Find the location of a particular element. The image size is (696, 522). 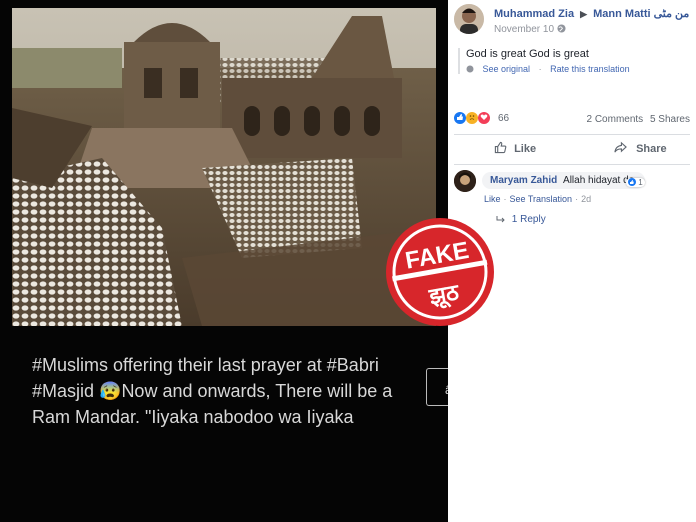

comment-like-link: Like is located at coordinates (492, 199).